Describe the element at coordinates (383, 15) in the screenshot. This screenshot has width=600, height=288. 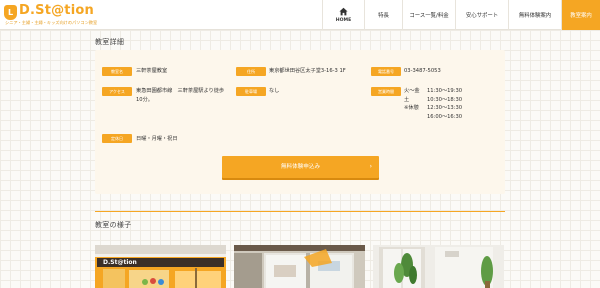
I see `nav-features: 特長` at that location.